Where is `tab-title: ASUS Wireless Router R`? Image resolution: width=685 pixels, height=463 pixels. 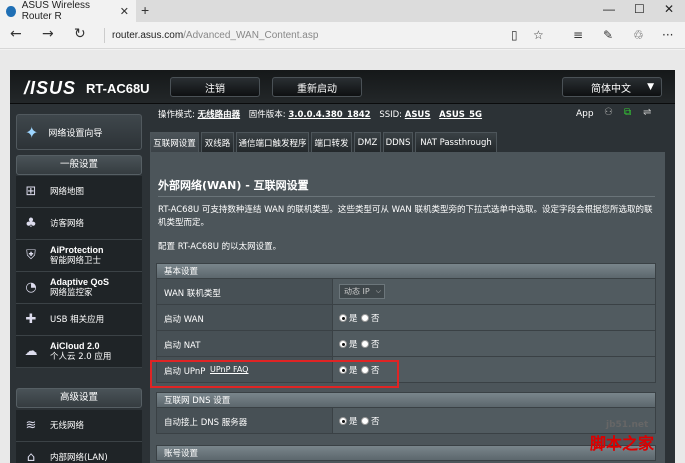
tab-title: ASUS Wireless Router R is located at coordinates (56, 11).